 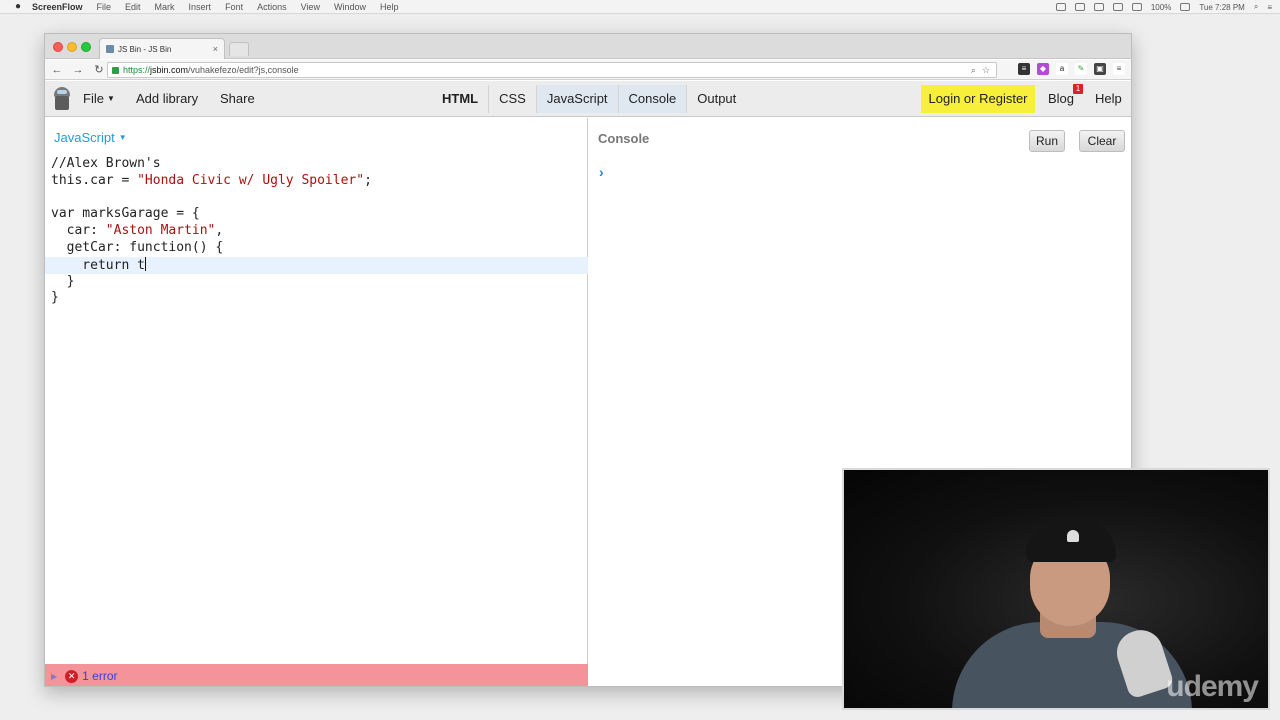 I want to click on menu-file: File, so click(x=104, y=7).